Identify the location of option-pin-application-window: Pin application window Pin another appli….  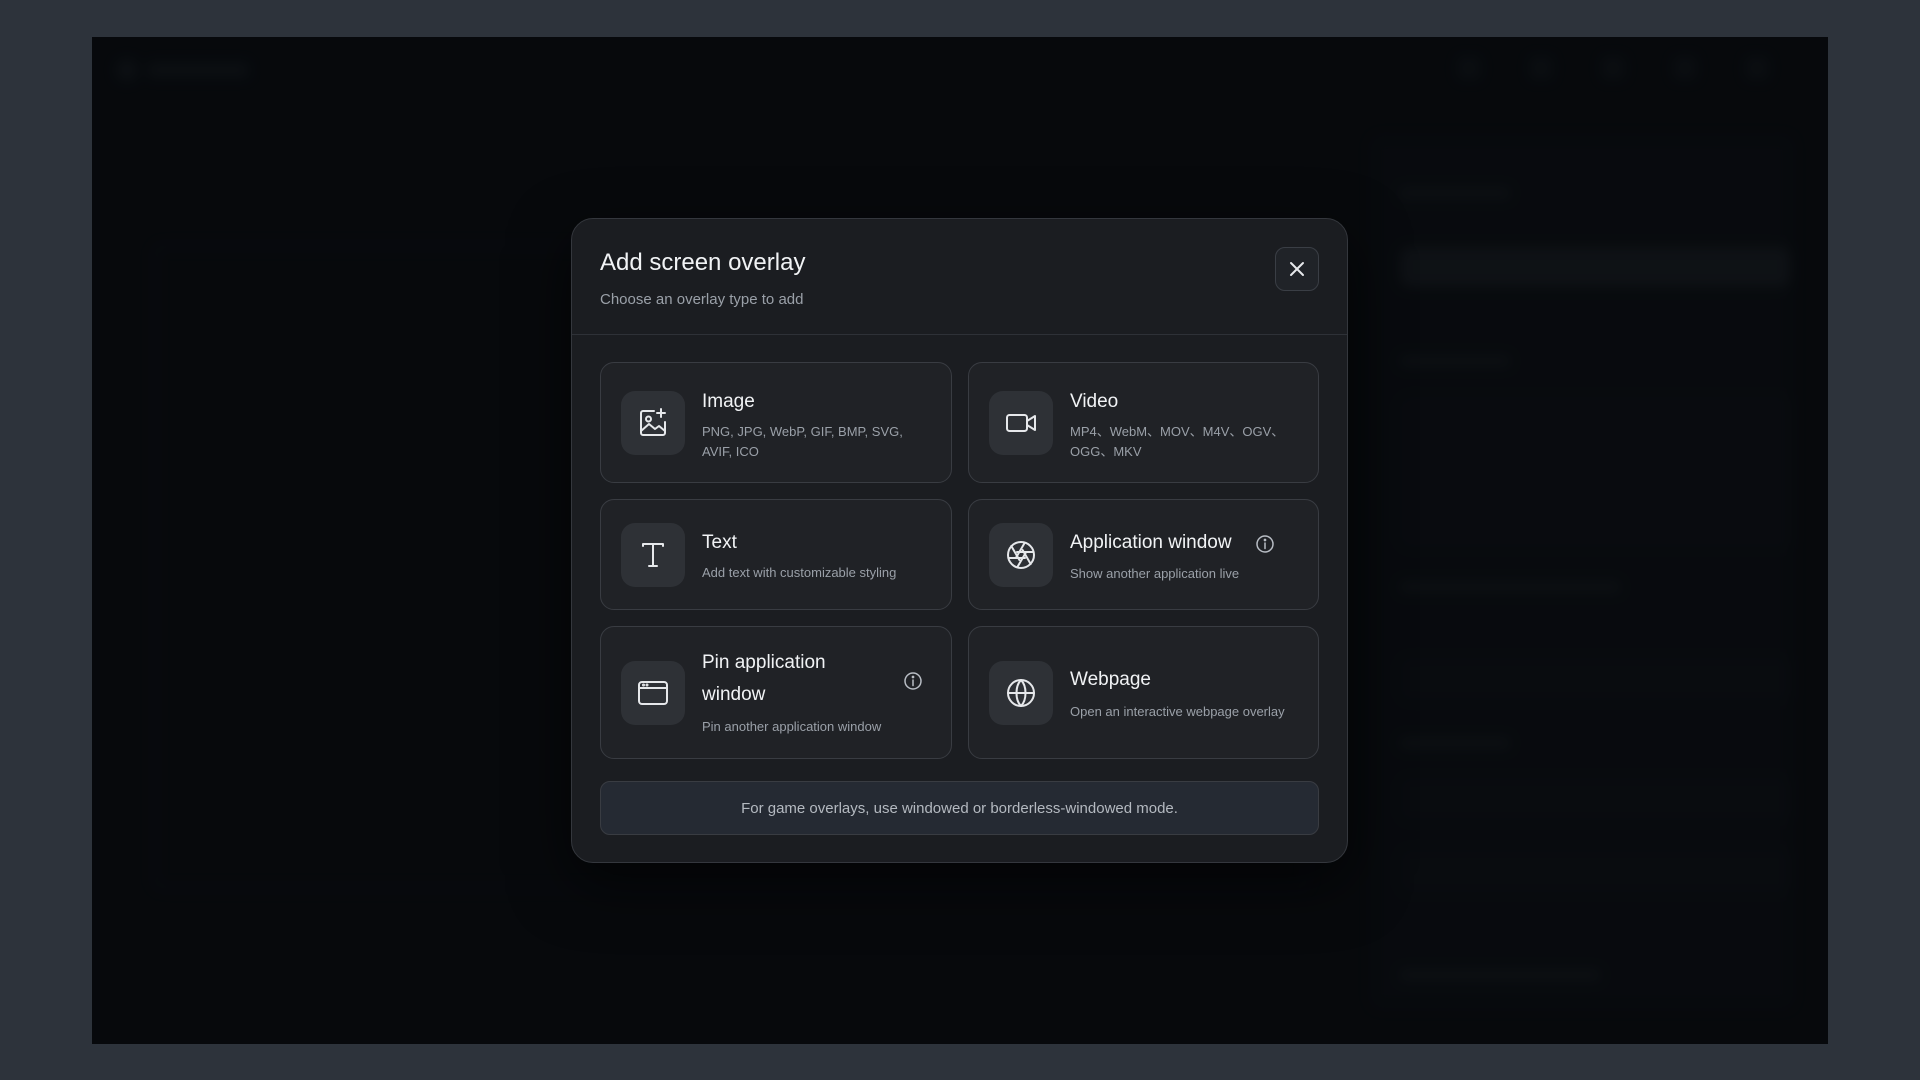
(776, 692).